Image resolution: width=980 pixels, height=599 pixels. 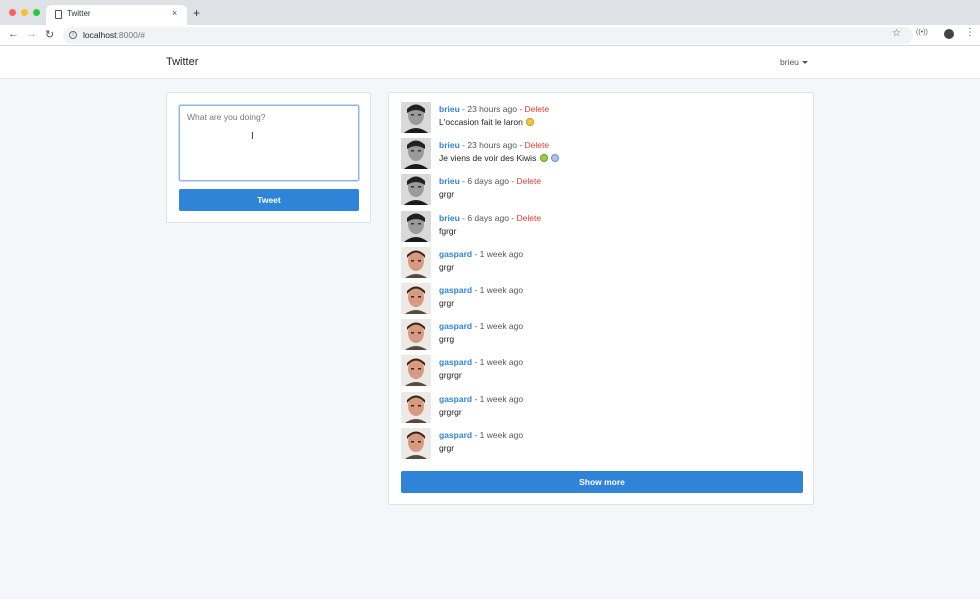 What do you see at coordinates (490, 12) in the screenshot?
I see `browser-tabstrip: Twitter × +` at bounding box center [490, 12].